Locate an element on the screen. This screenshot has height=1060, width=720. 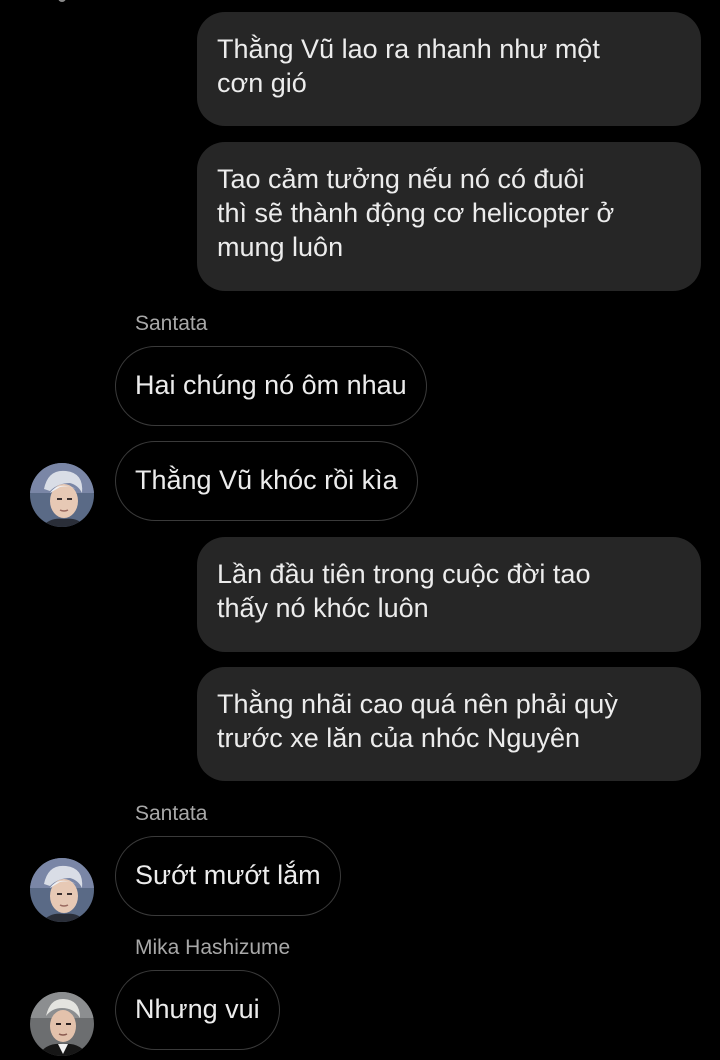
message-line: thì sẽ thành động cơ helicopter ở is located at coordinates (416, 213).